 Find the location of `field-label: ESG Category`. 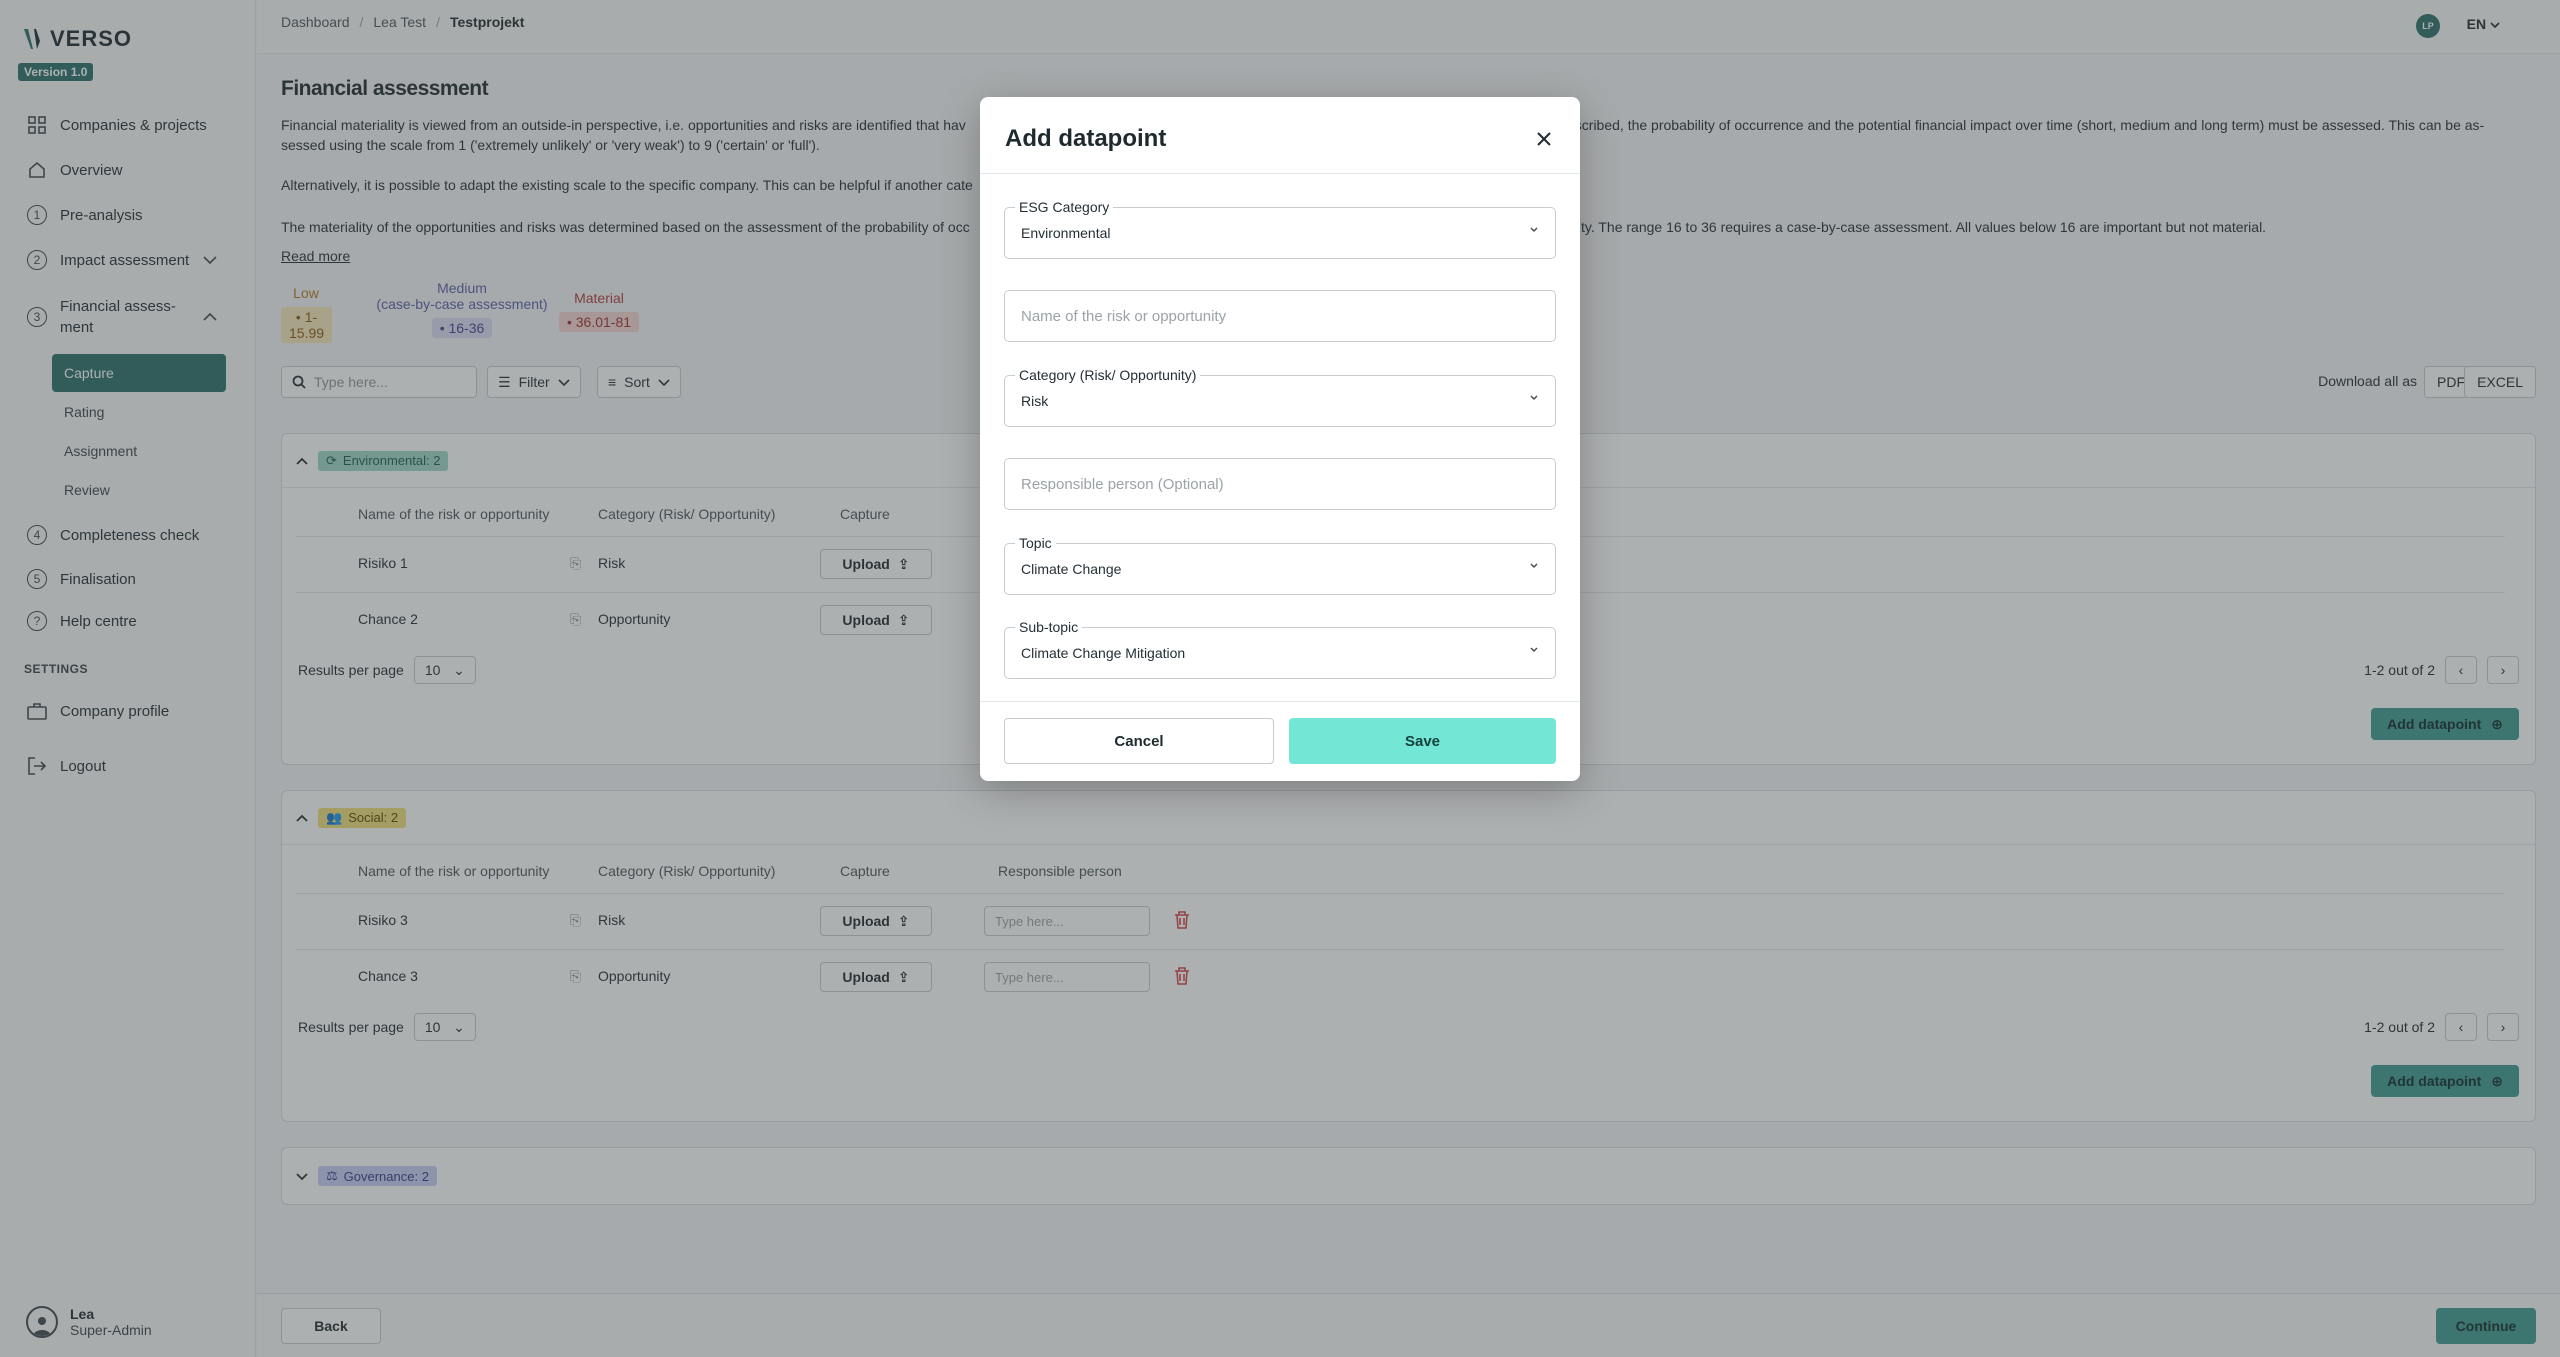

field-label: ESG Category is located at coordinates (1064, 207).